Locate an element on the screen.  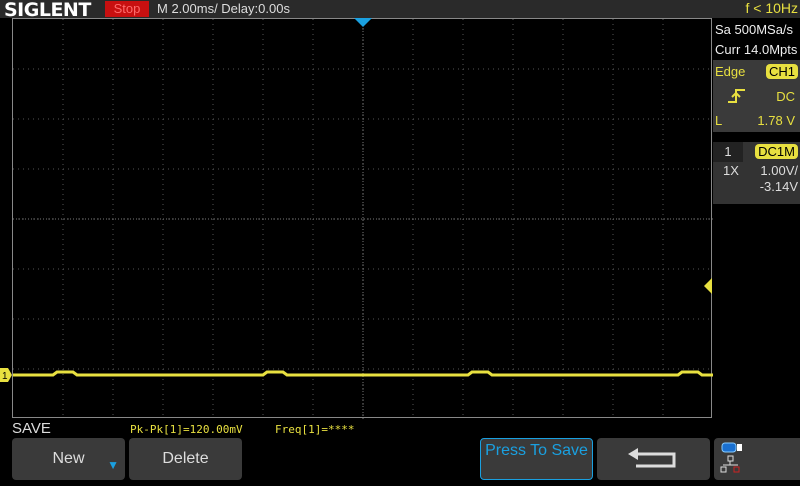
new-label: New is located at coordinates (68, 458).